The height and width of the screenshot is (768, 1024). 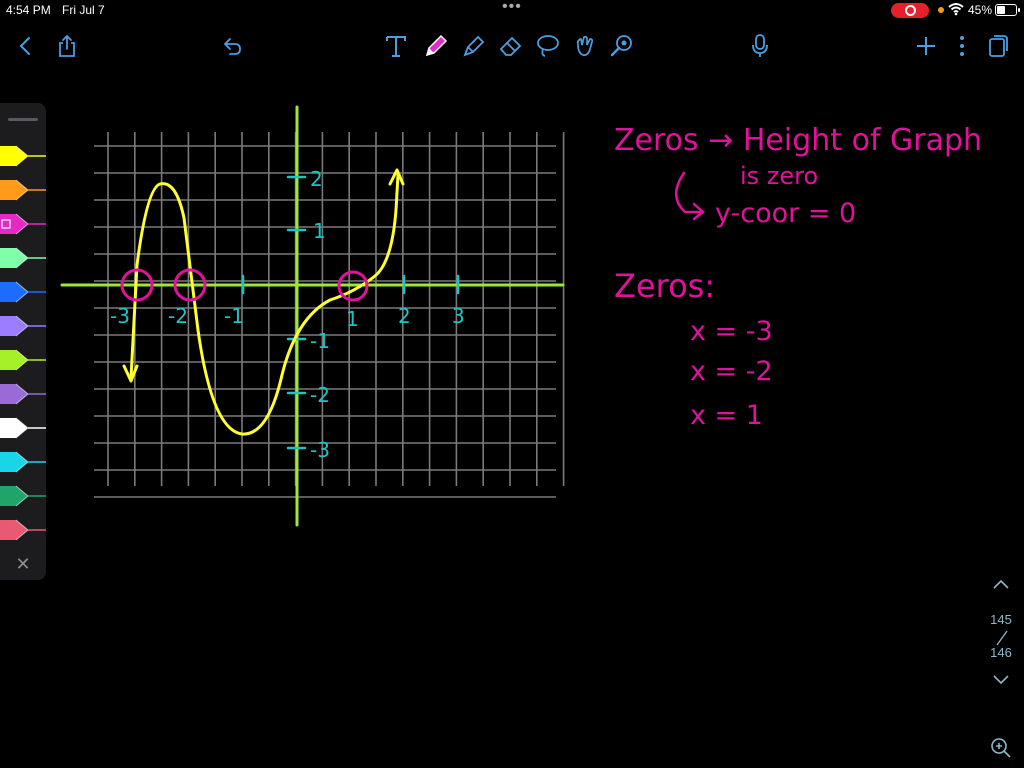 I want to click on chevron-down-icon, so click(x=1001, y=680).